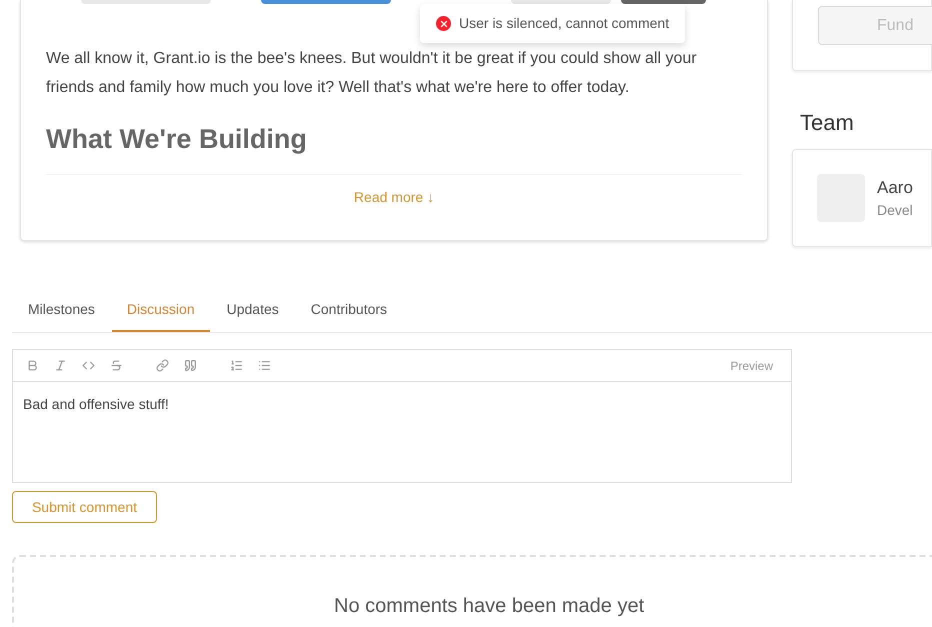 Image resolution: width=932 pixels, height=627 pixels. Describe the element at coordinates (253, 315) in the screenshot. I see `tab: Updates` at that location.